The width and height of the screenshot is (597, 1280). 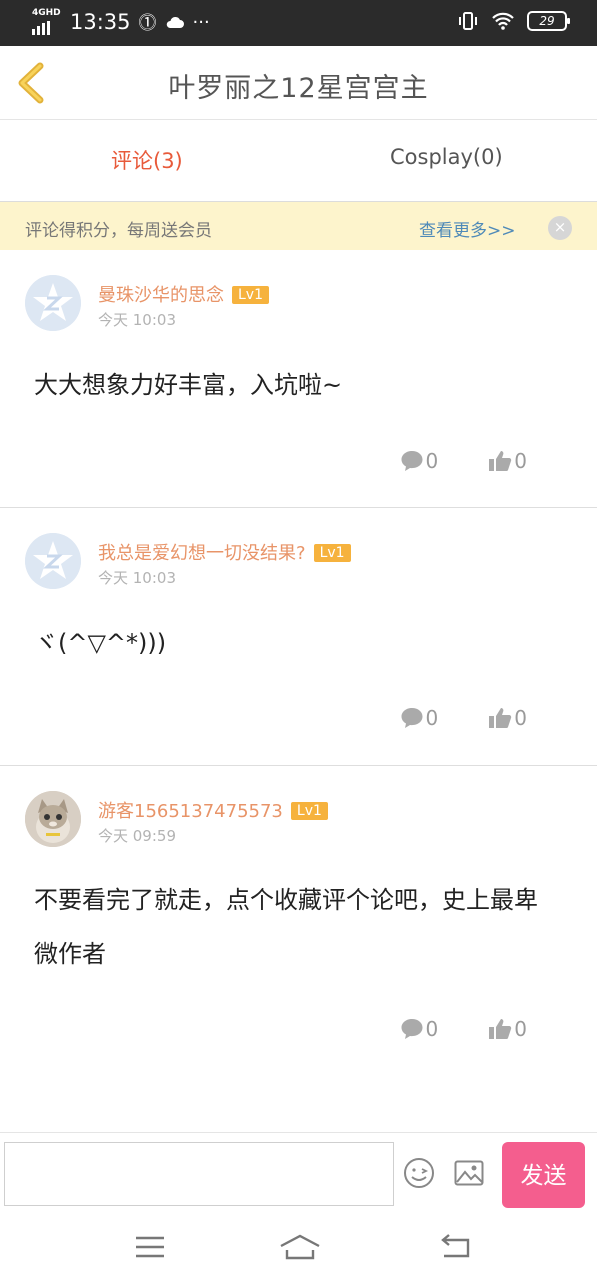 What do you see at coordinates (503, 21) in the screenshot?
I see `wifi-icon` at bounding box center [503, 21].